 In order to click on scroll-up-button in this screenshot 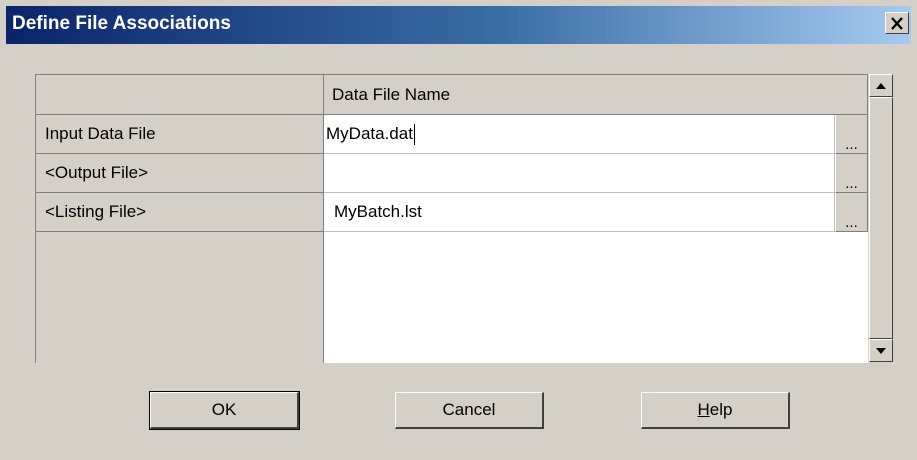, I will do `click(881, 85)`.